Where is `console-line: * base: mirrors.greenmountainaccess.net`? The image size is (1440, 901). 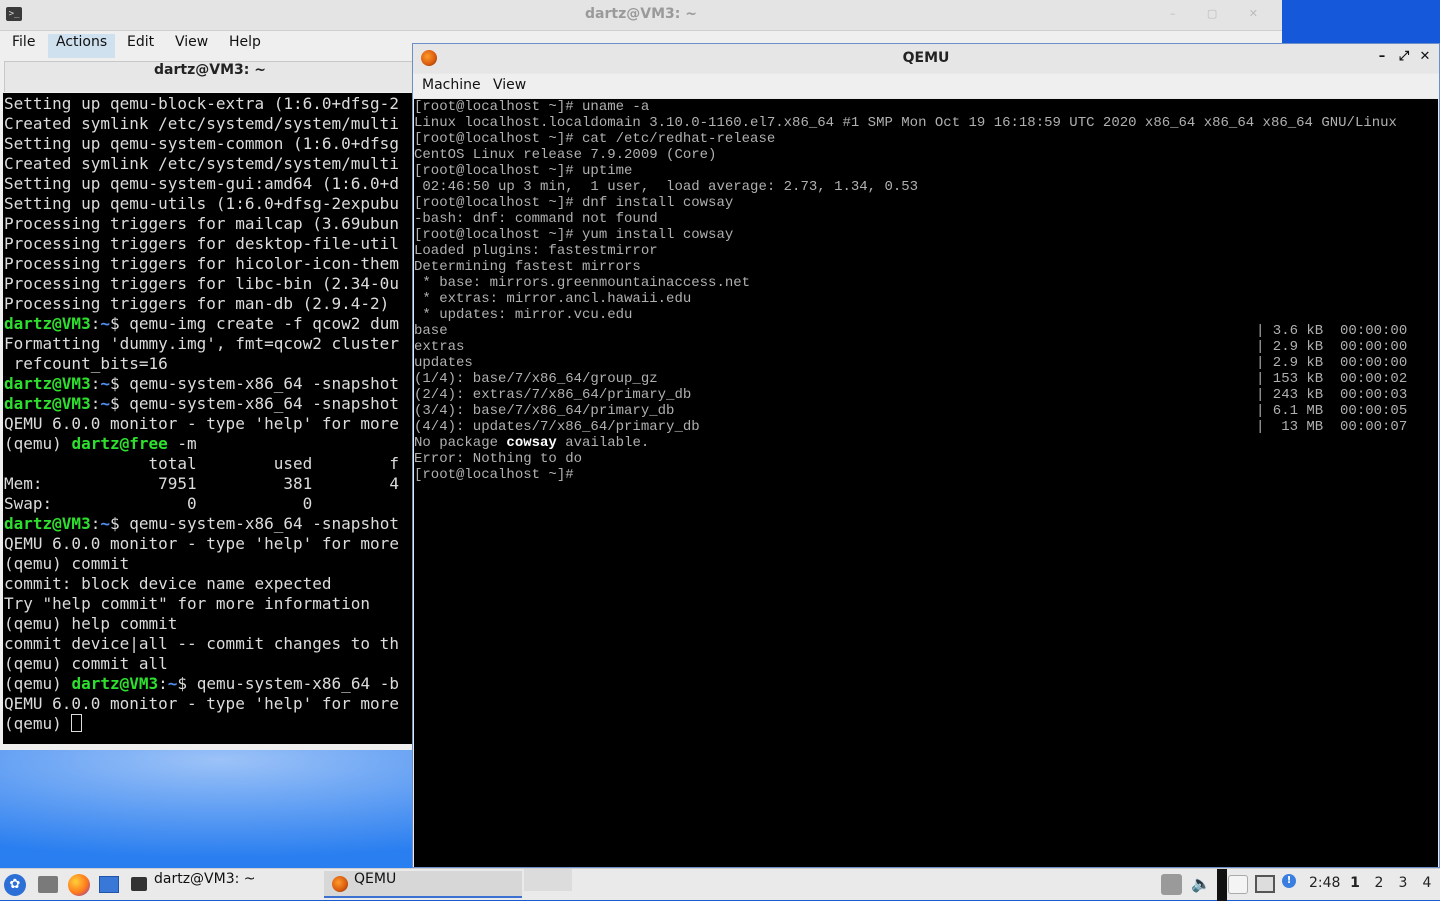 console-line: * base: mirrors.greenmountainaccess.net is located at coordinates (926, 283).